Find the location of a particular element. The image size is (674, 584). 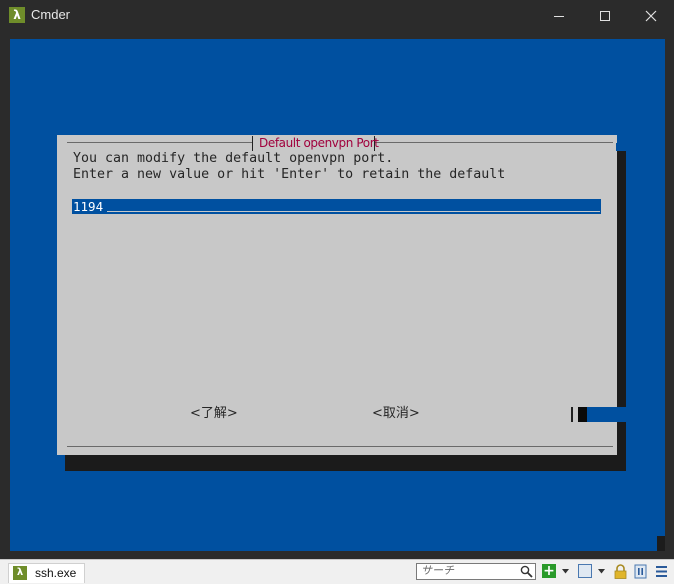

dialog-title: Default openvpn Port is located at coordinates (319, 143).